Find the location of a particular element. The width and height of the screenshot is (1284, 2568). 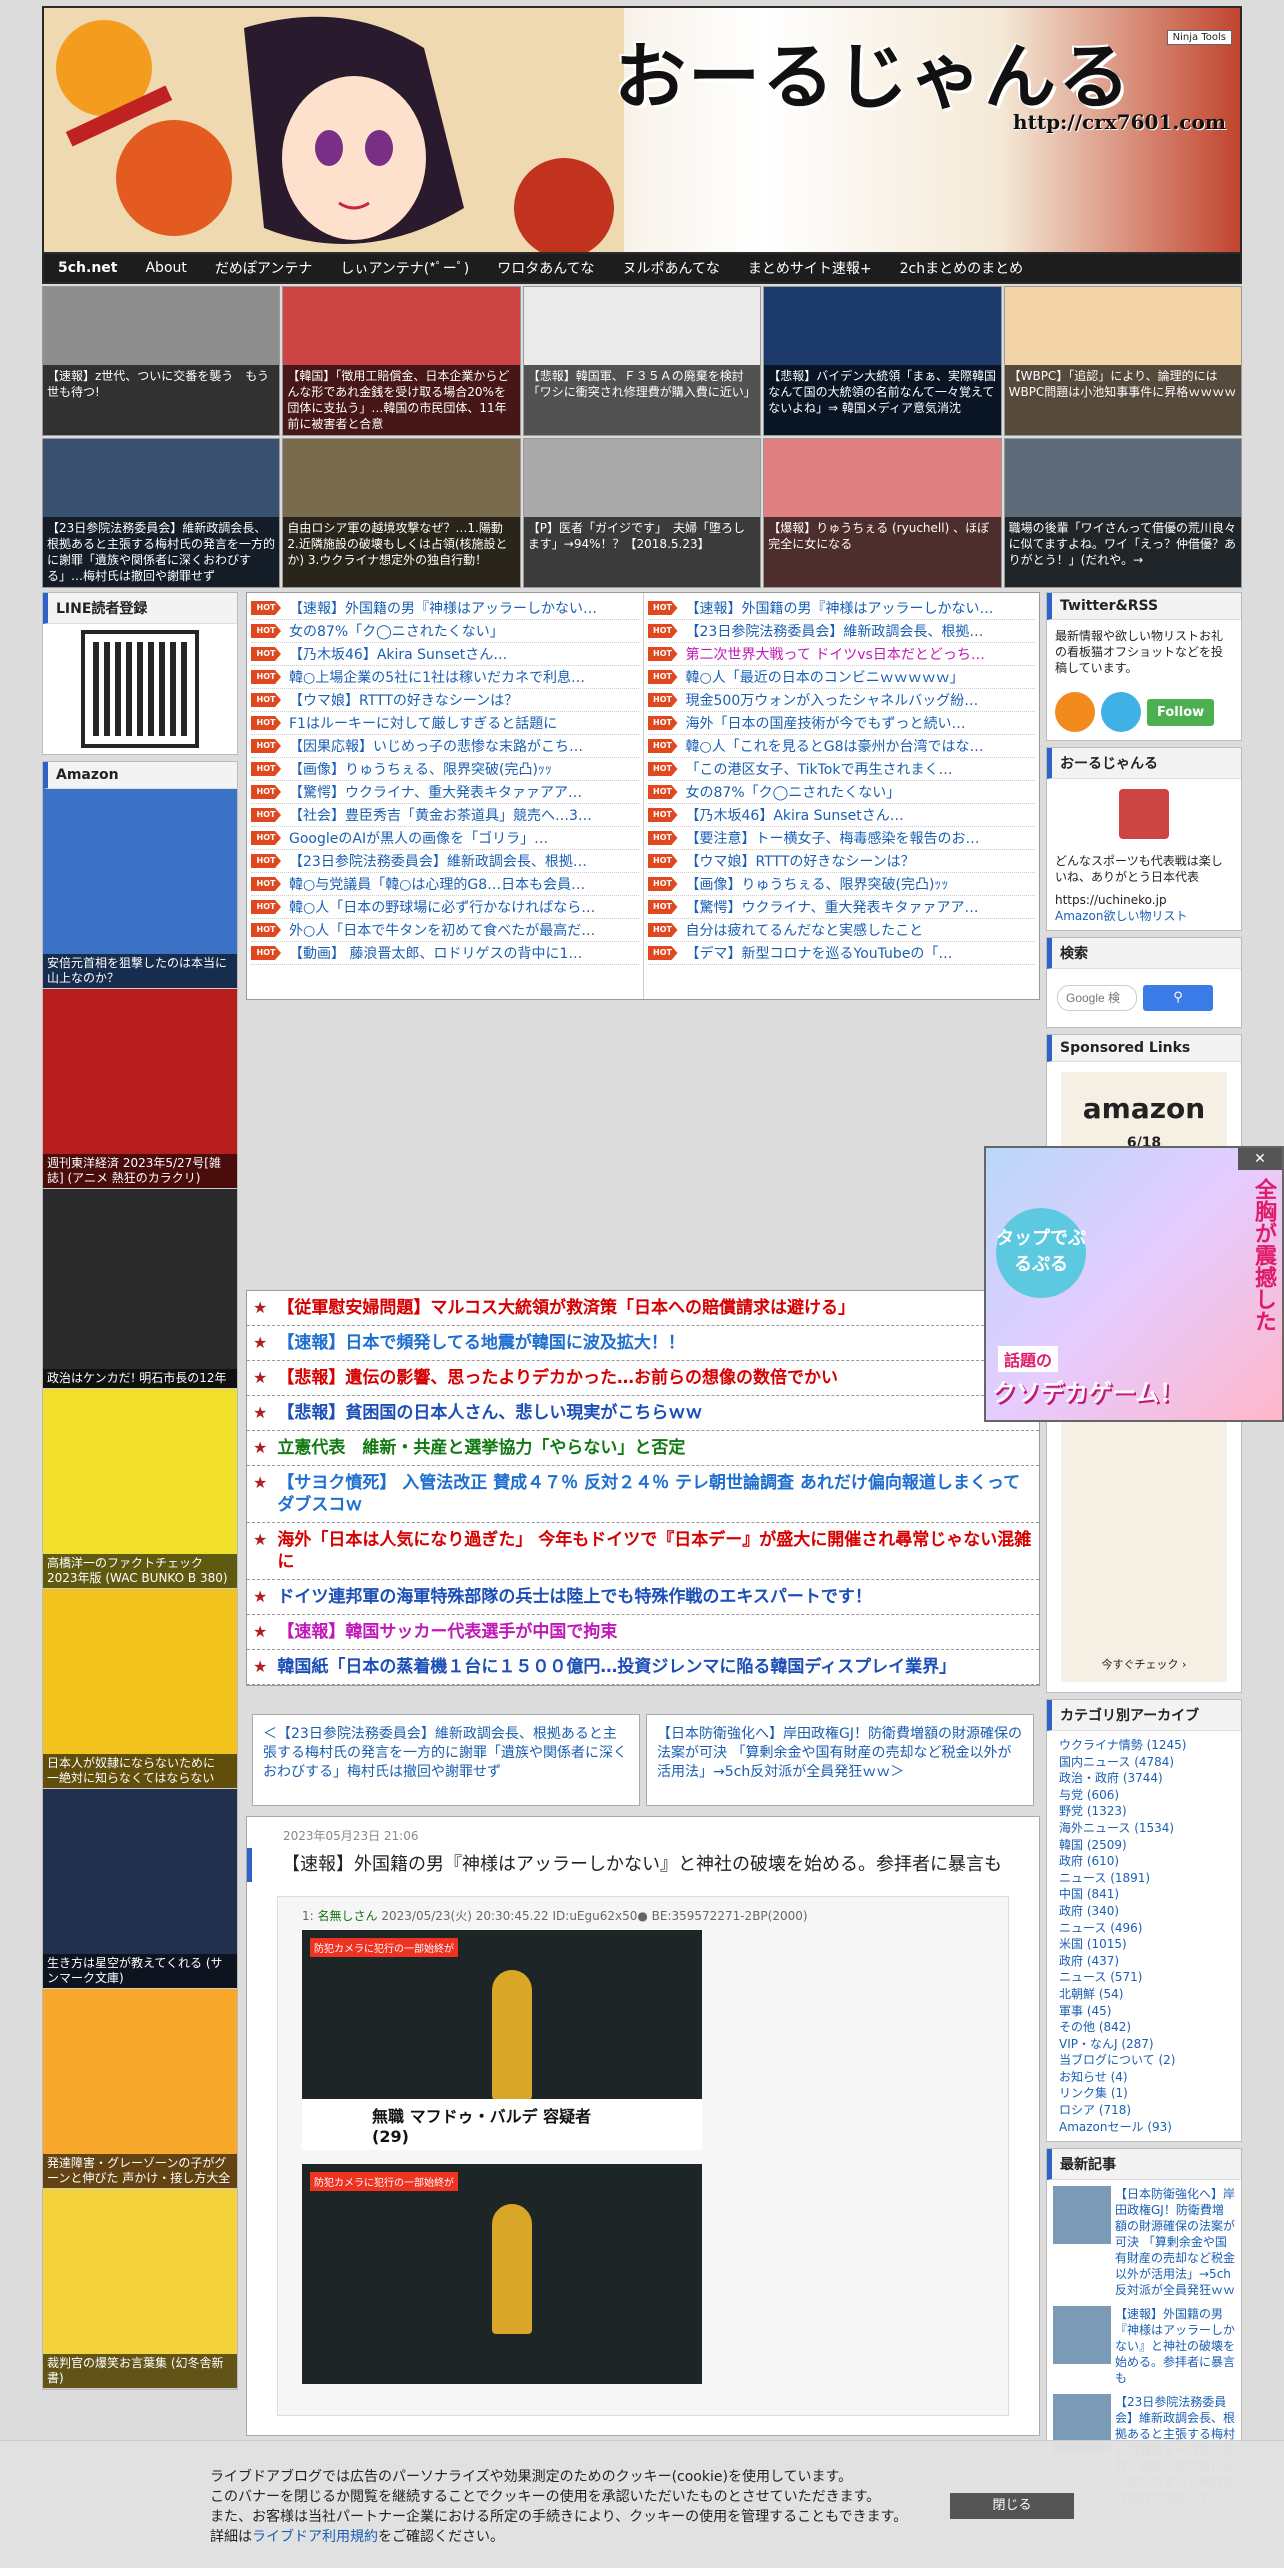

category-link: Amazonセール (93) is located at coordinates (1144, 2127).